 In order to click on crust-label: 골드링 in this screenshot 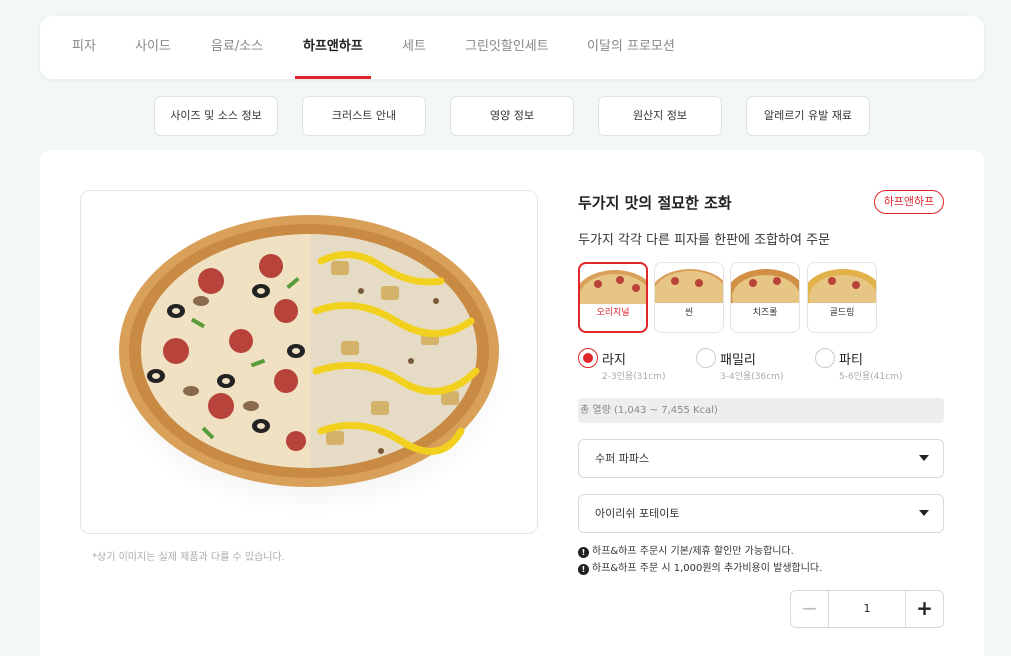, I will do `click(842, 313)`.